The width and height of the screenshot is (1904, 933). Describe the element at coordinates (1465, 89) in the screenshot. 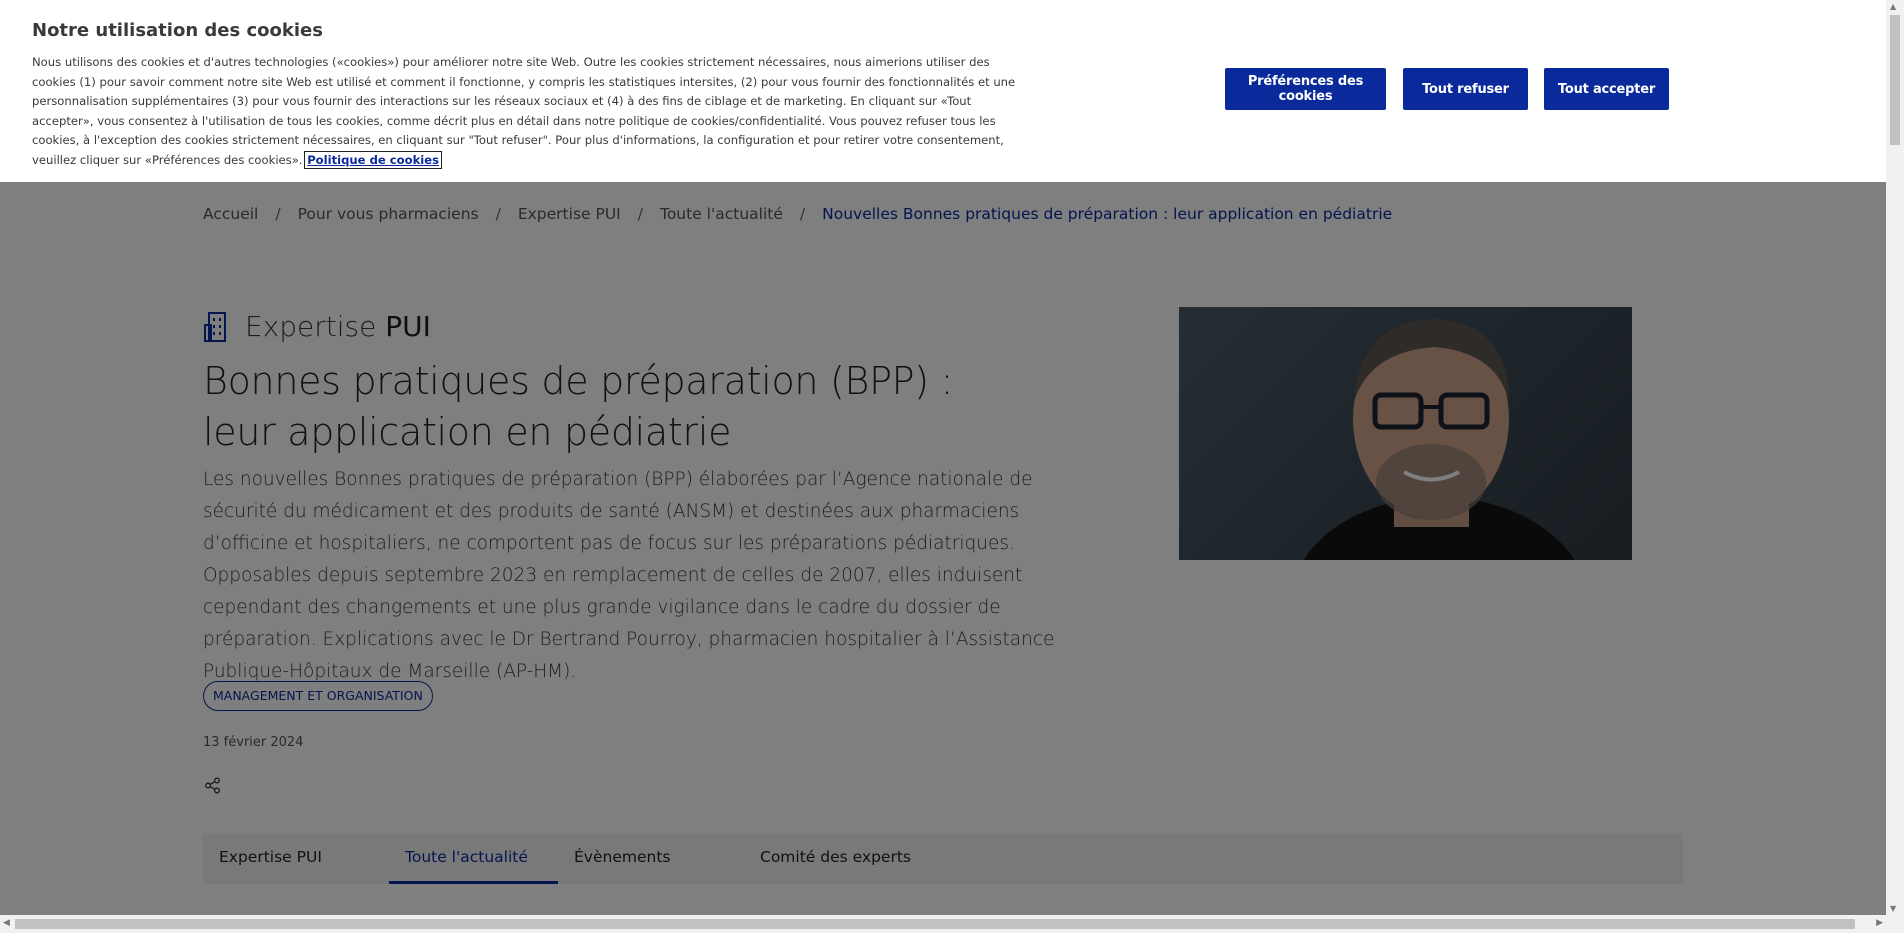

I see `cookie-refuse-all-button: Tout refuser` at that location.